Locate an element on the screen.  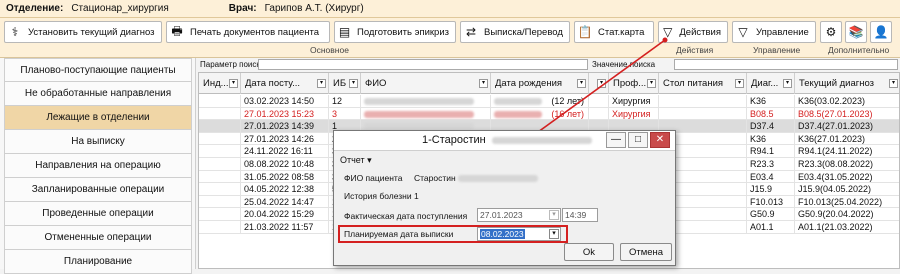
cancel-button: Отмена is located at coordinates (646, 252).